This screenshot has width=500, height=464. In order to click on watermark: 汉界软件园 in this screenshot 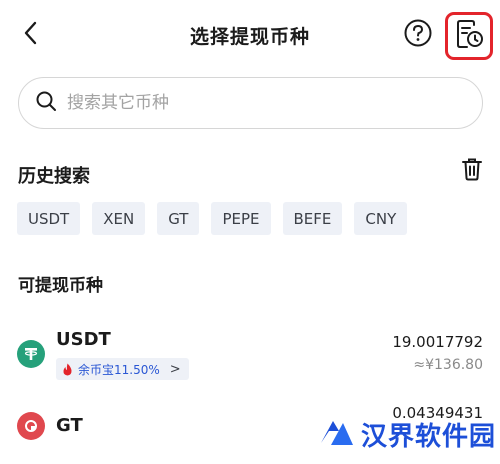, I will do `click(407, 434)`.